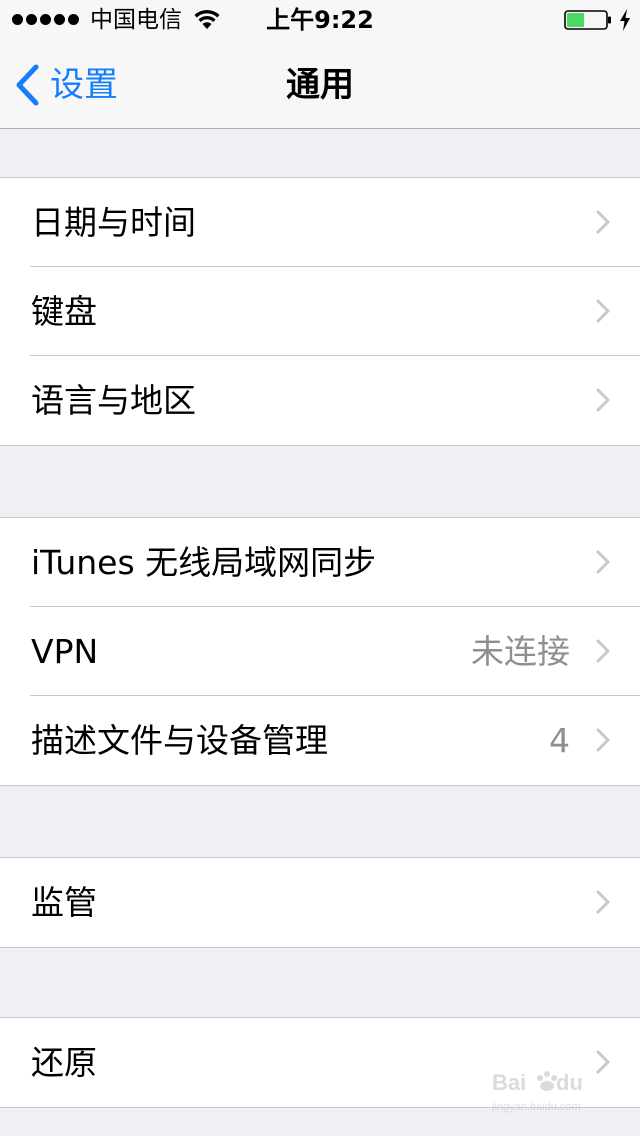  I want to click on row-keyboard: 键盘, so click(320, 311).